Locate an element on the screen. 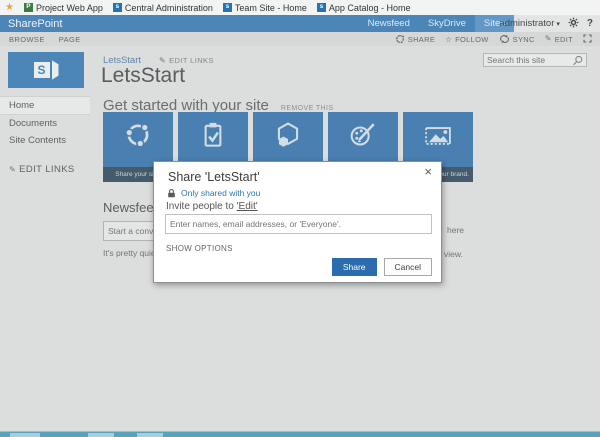 The image size is (600, 437). search-box is located at coordinates (535, 60).